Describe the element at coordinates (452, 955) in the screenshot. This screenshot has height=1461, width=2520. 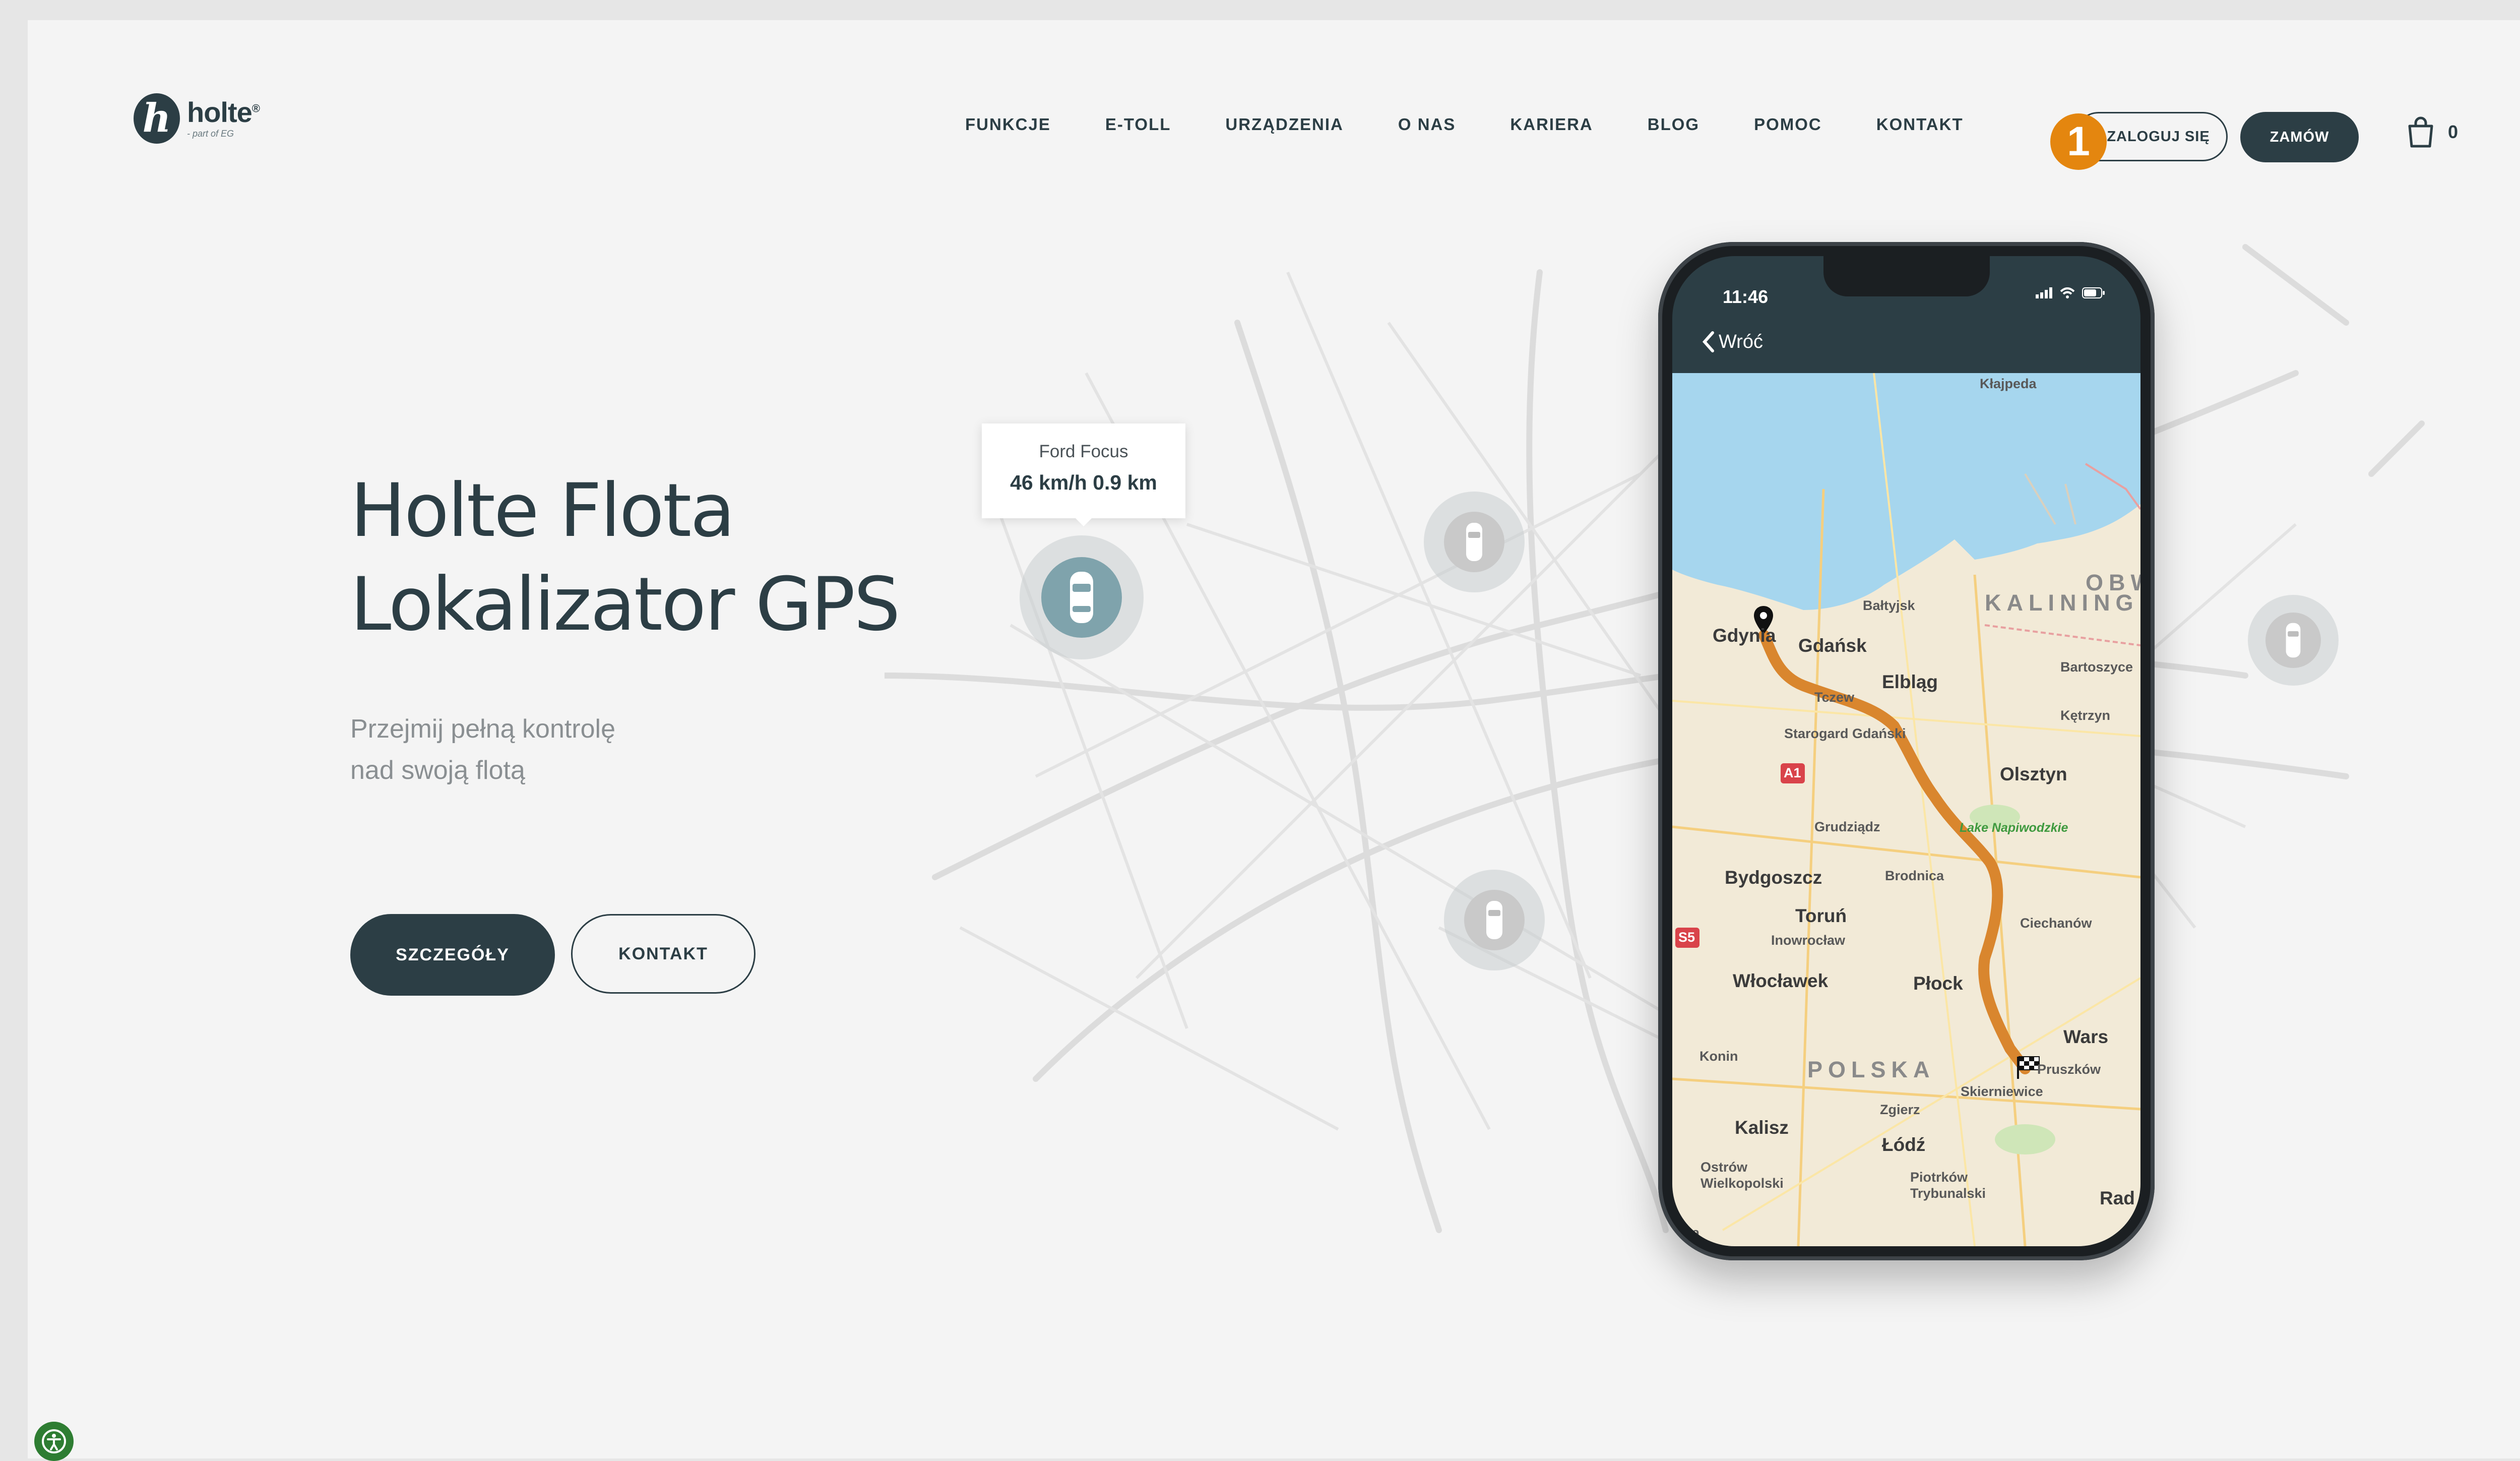
I see `details-button: SZCZEGÓŁY` at that location.